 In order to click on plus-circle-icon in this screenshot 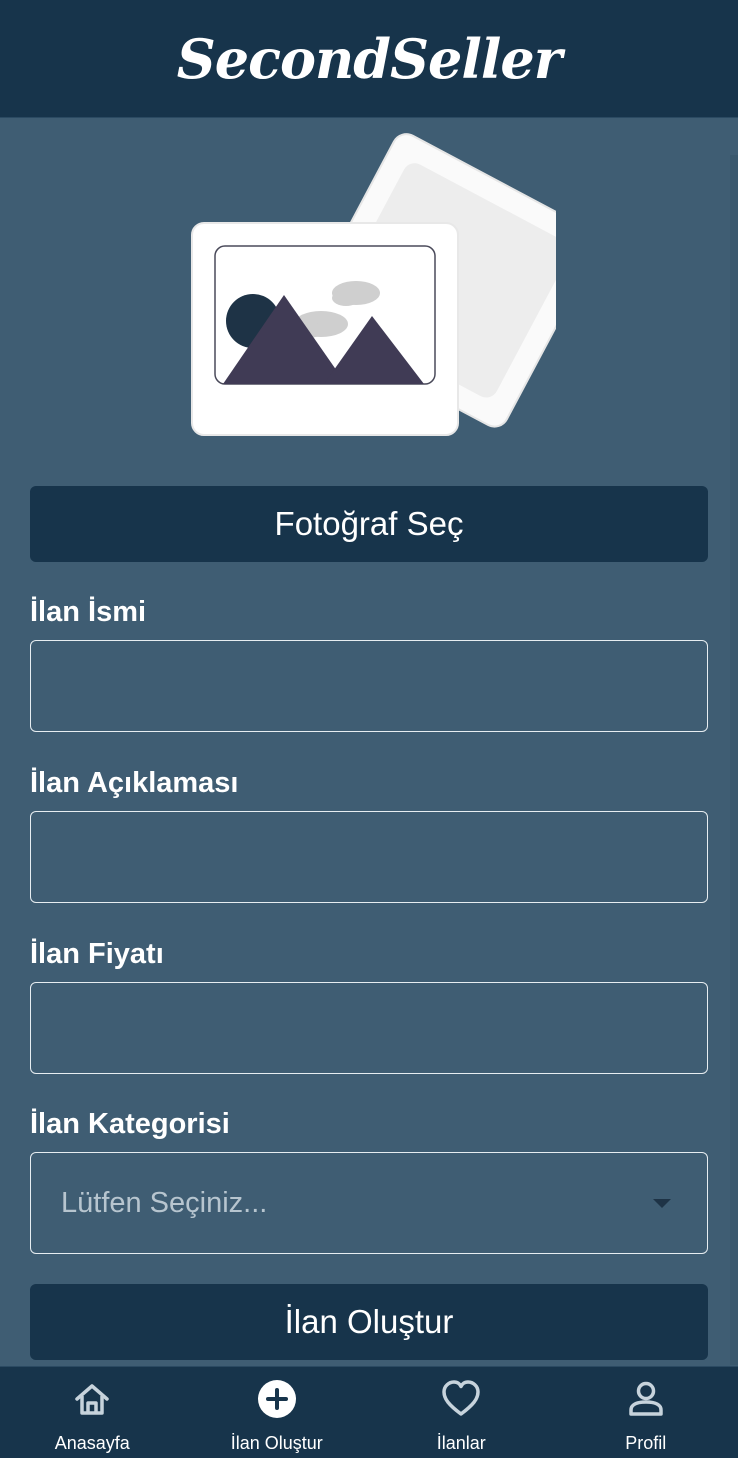, I will do `click(276, 1399)`.